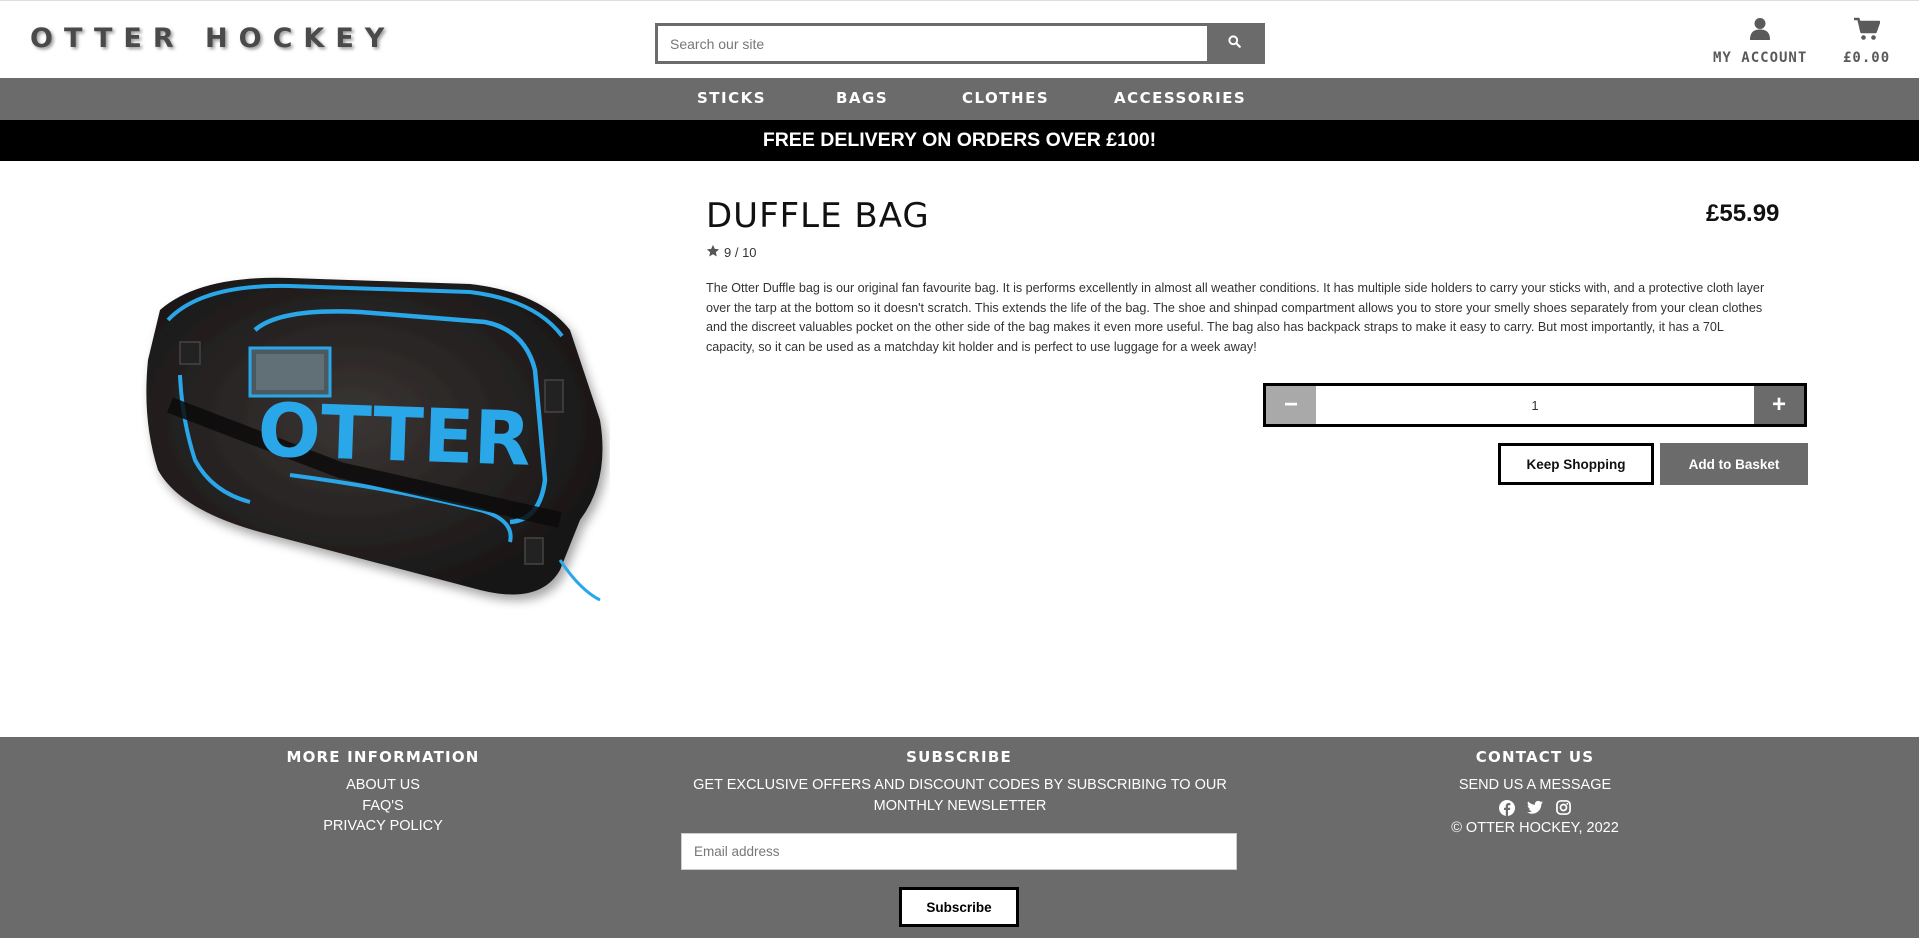 Image resolution: width=1919 pixels, height=938 pixels. I want to click on nav-item-bags: BAGS, so click(862, 98).